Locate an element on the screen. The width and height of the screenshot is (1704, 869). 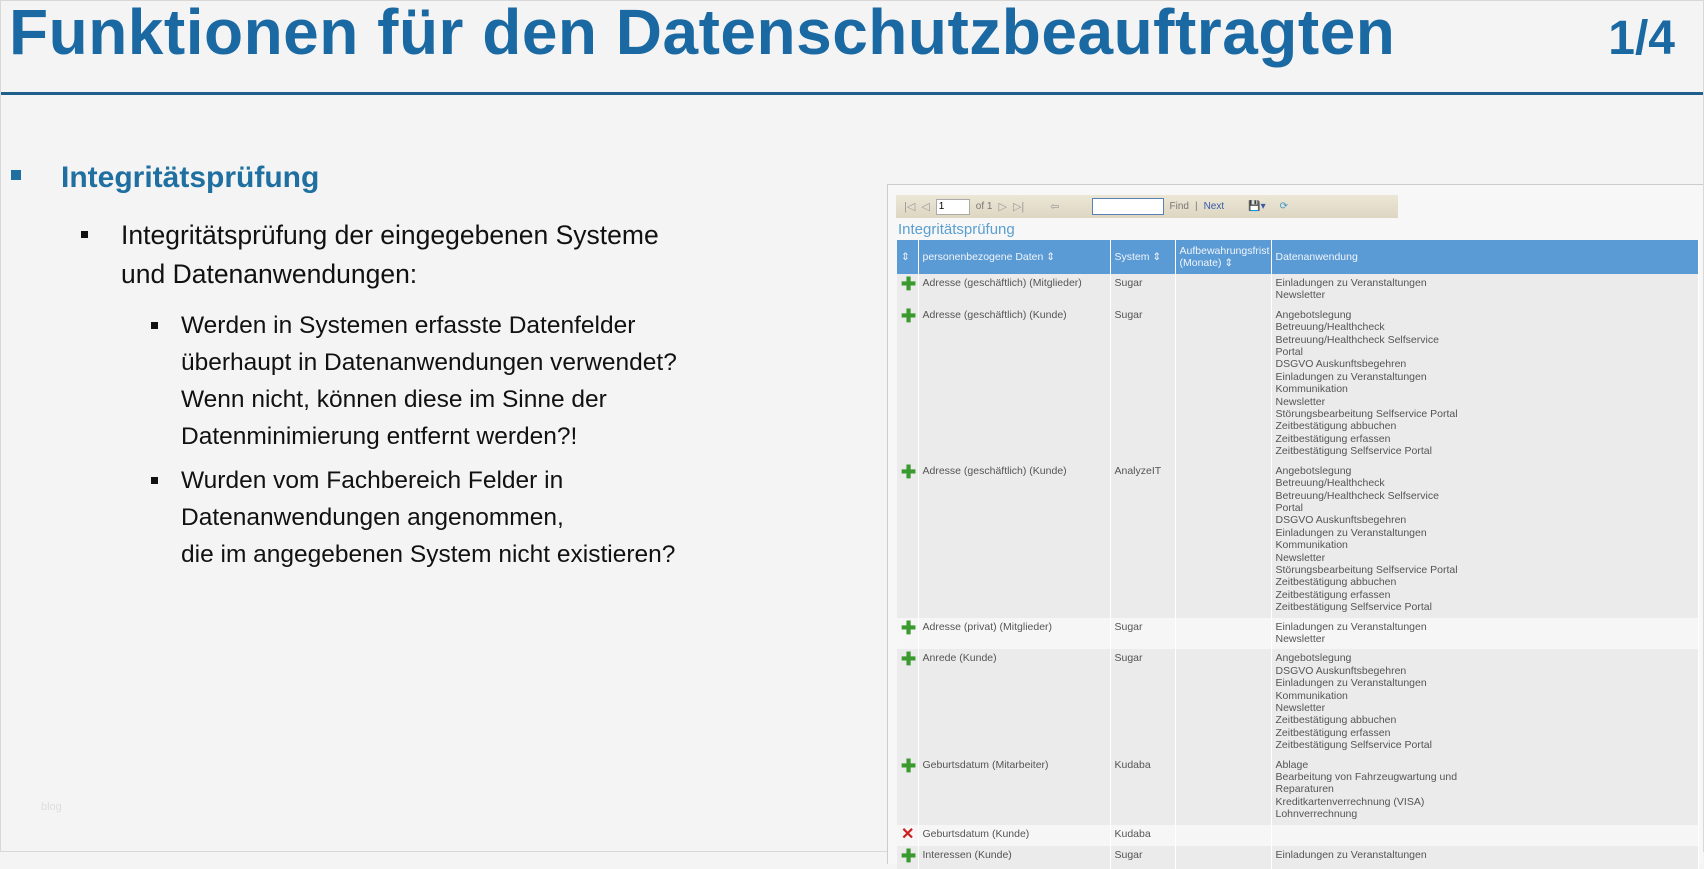
report-toolbar: |◁ ◁ of 1 ▷ ▷| ⇦ Find | Next 💾▾ ⟳ is located at coordinates (1147, 206).